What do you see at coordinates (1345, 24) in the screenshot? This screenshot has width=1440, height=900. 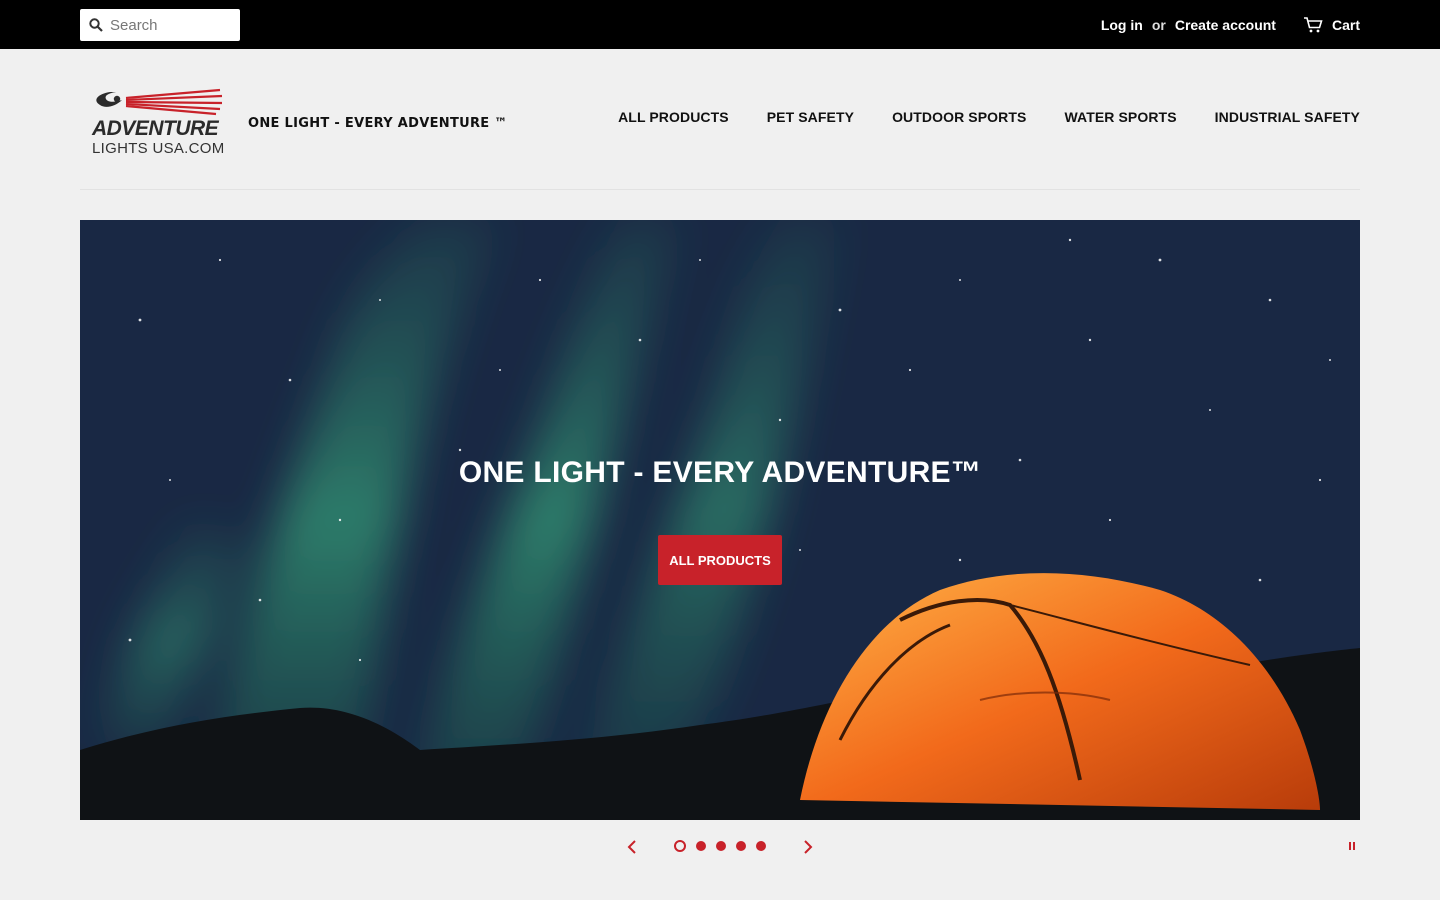 I see `cart-label: Cart` at bounding box center [1345, 24].